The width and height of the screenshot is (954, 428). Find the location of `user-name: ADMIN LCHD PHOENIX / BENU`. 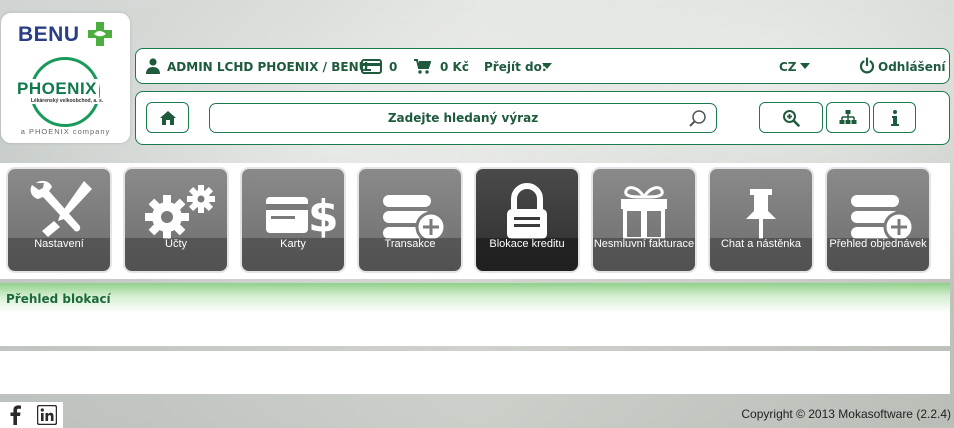

user-name: ADMIN LCHD PHOENIX / BENU is located at coordinates (267, 67).